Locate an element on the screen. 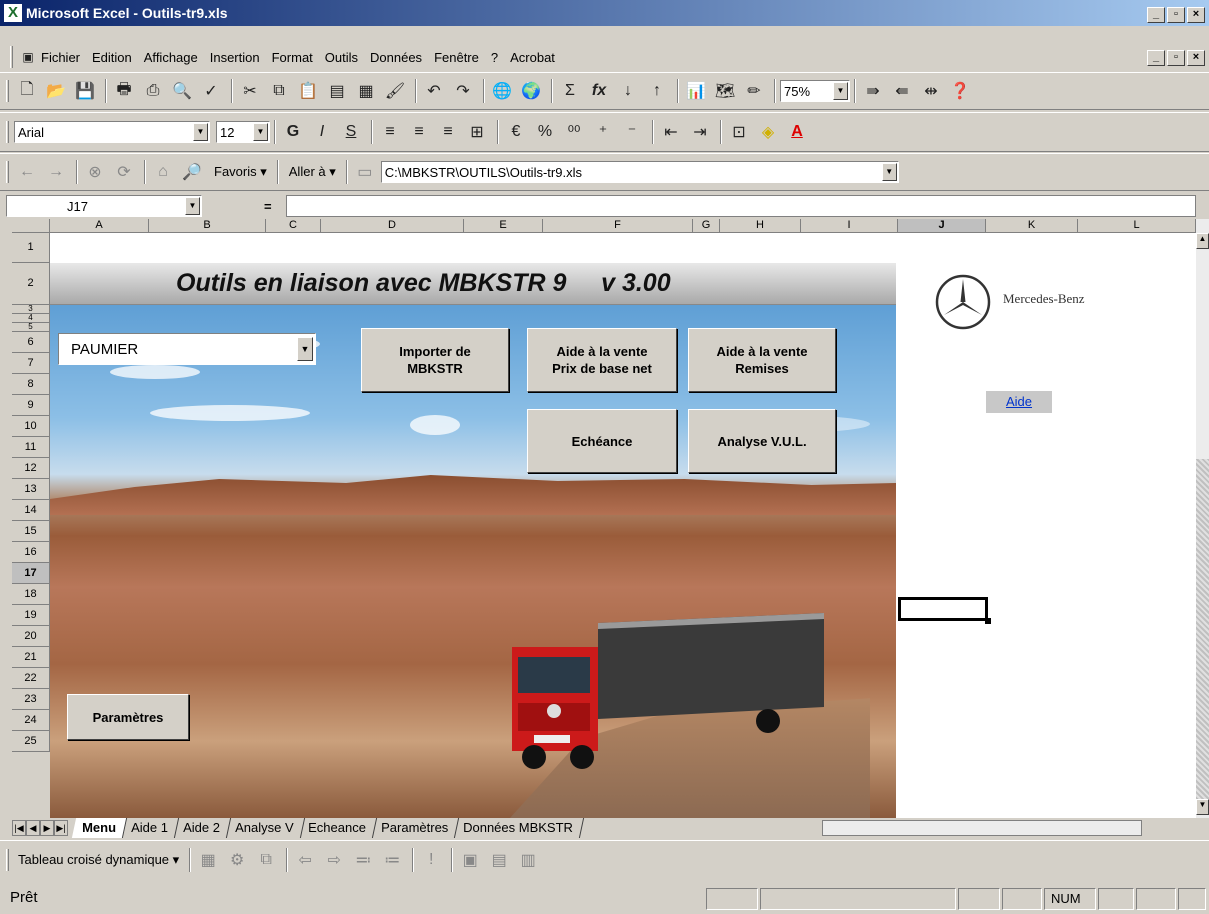 This screenshot has width=1209, height=914. autosum-icon: Σ is located at coordinates (570, 91).